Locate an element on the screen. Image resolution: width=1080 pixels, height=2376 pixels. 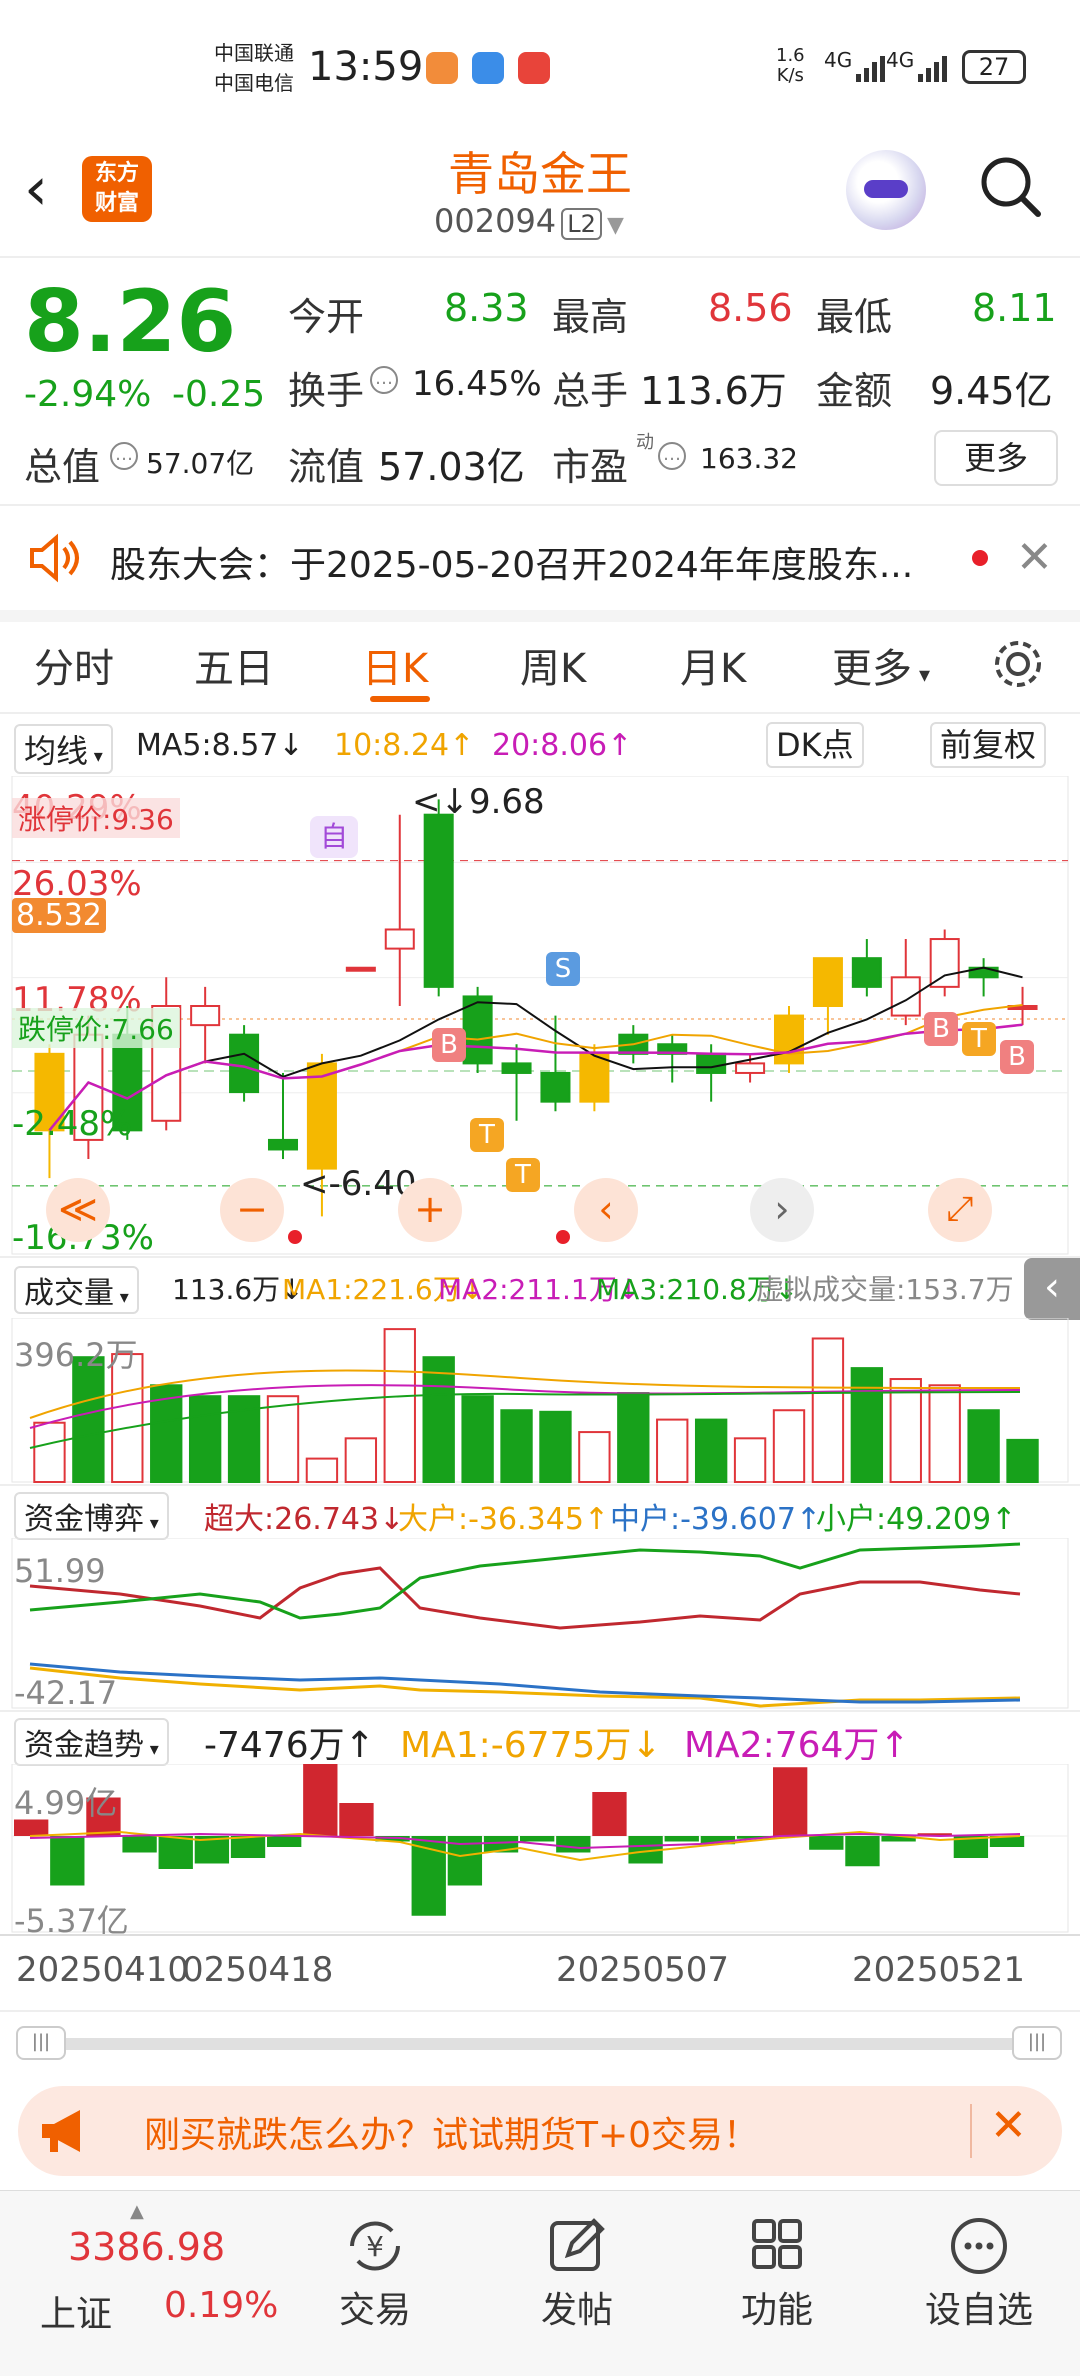
net-type-1: 4G is located at coordinates (838, 60).